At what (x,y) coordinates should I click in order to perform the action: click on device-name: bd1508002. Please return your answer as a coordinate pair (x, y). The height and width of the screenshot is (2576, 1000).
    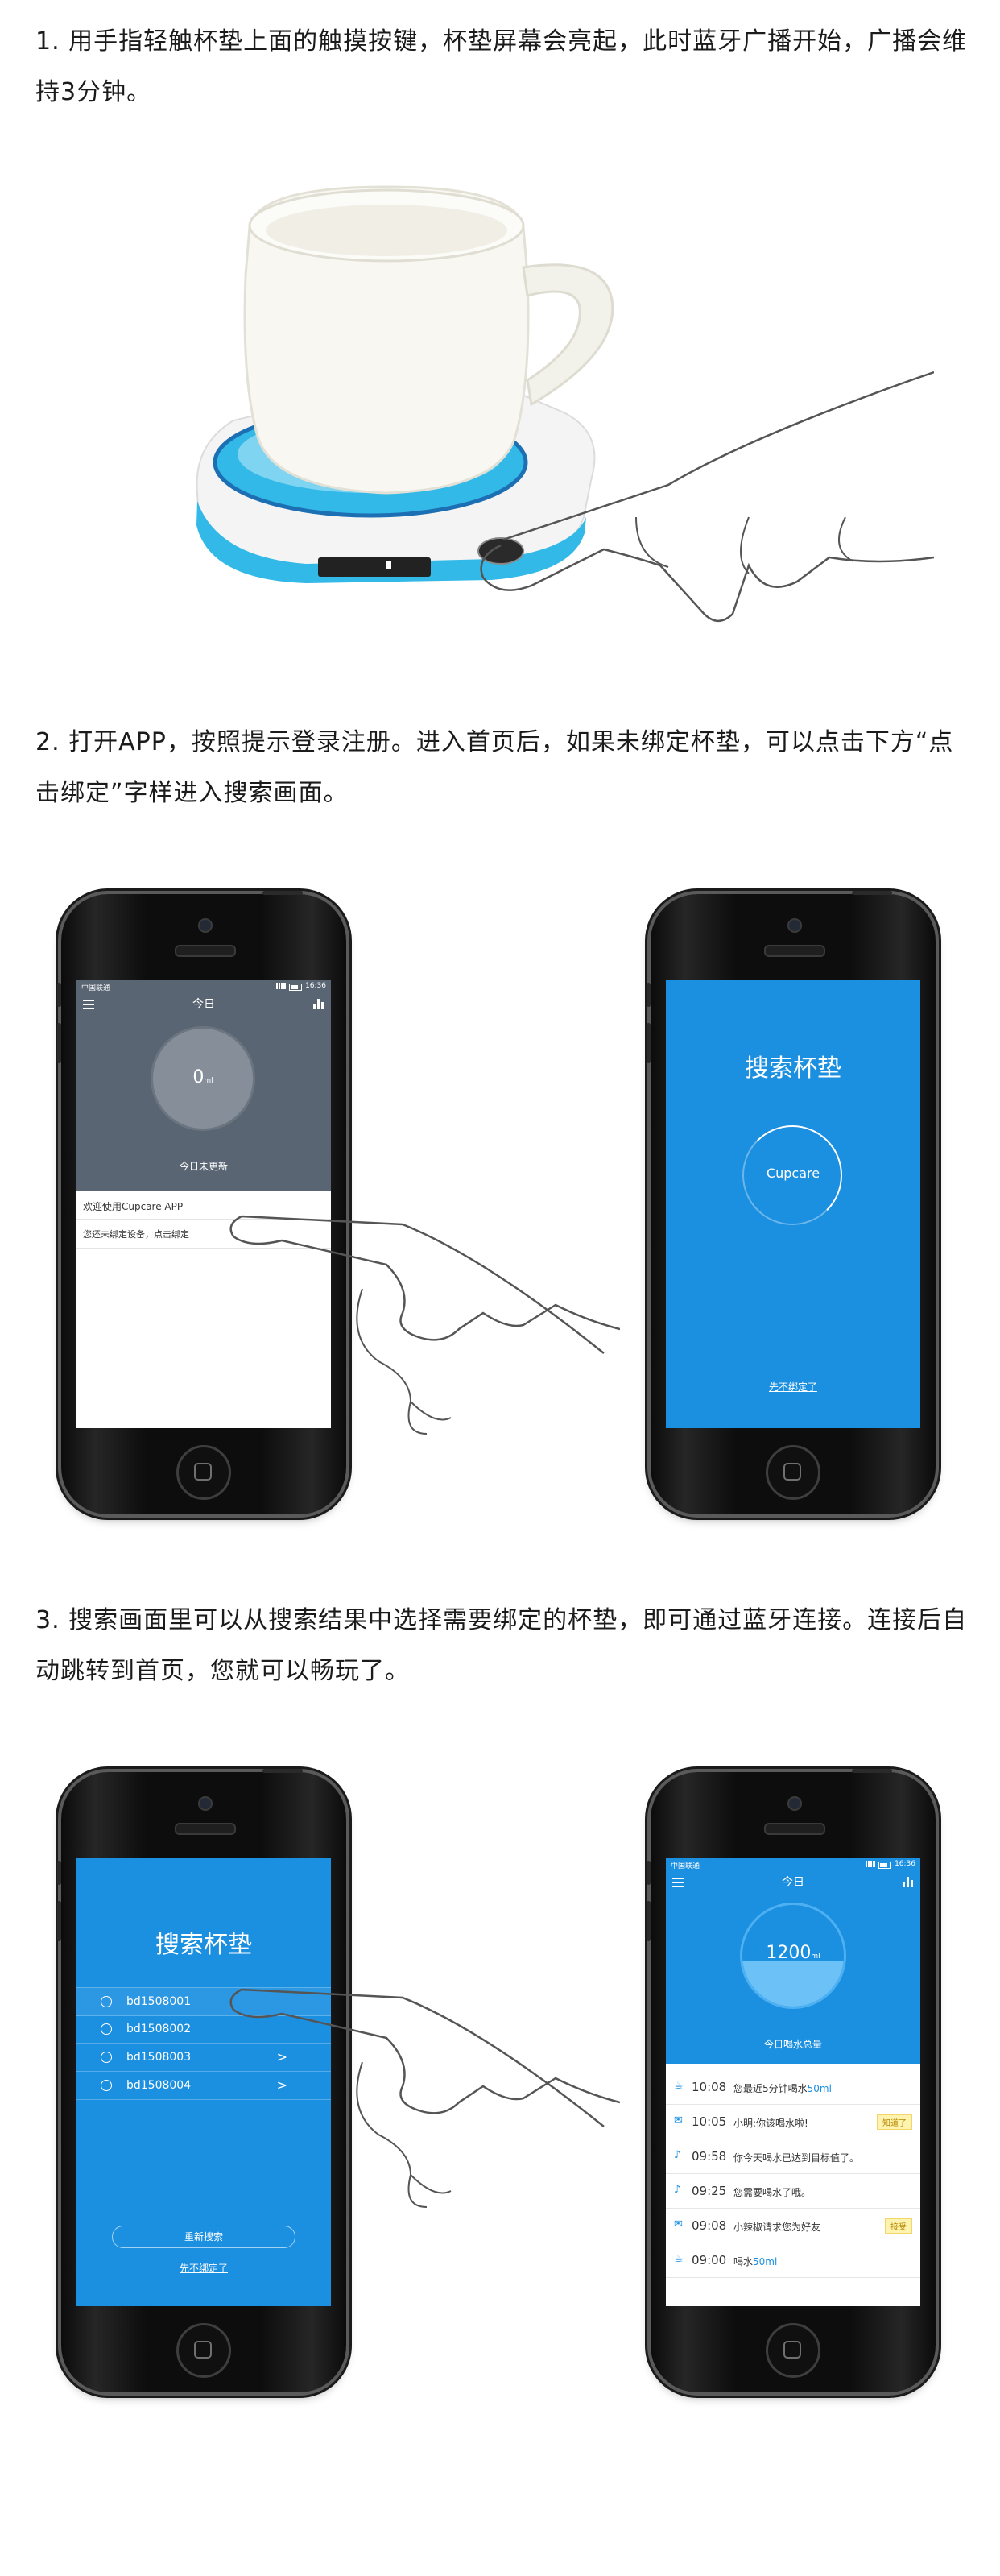
    Looking at the image, I should click on (159, 2029).